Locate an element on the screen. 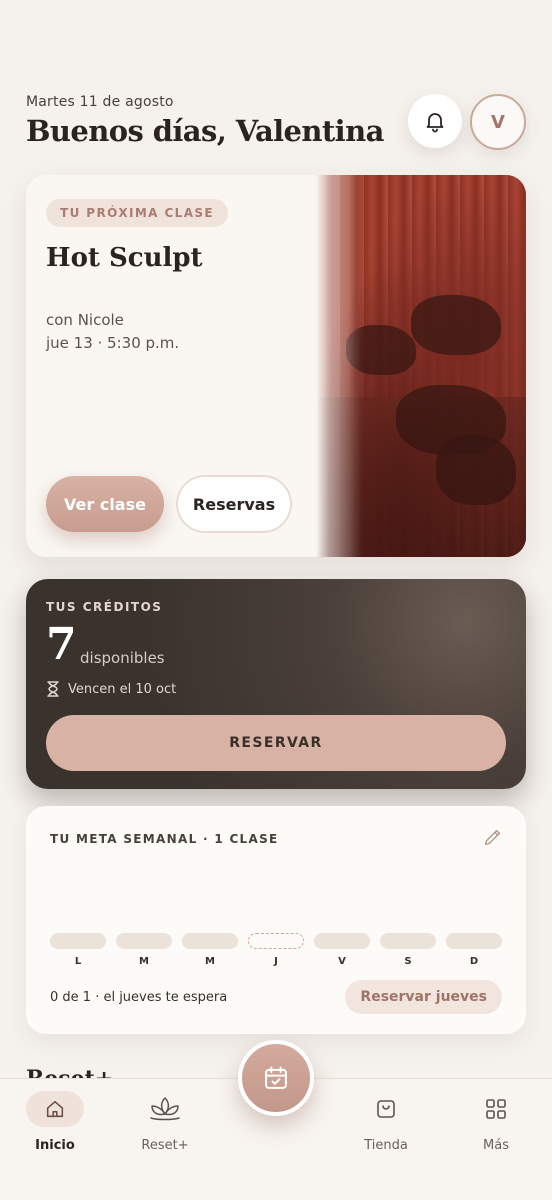  day-letter: L is located at coordinates (78, 961).